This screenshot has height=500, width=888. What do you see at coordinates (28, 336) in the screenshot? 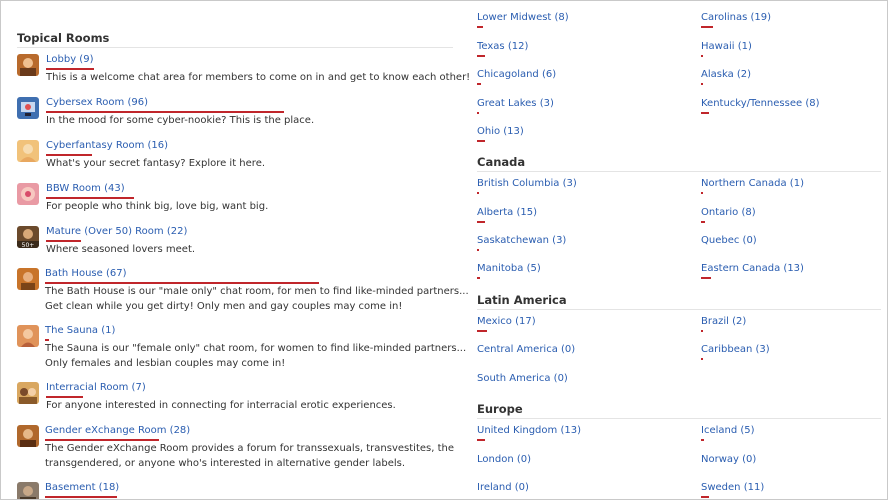
I see `room-avatar-sauna-icon` at bounding box center [28, 336].